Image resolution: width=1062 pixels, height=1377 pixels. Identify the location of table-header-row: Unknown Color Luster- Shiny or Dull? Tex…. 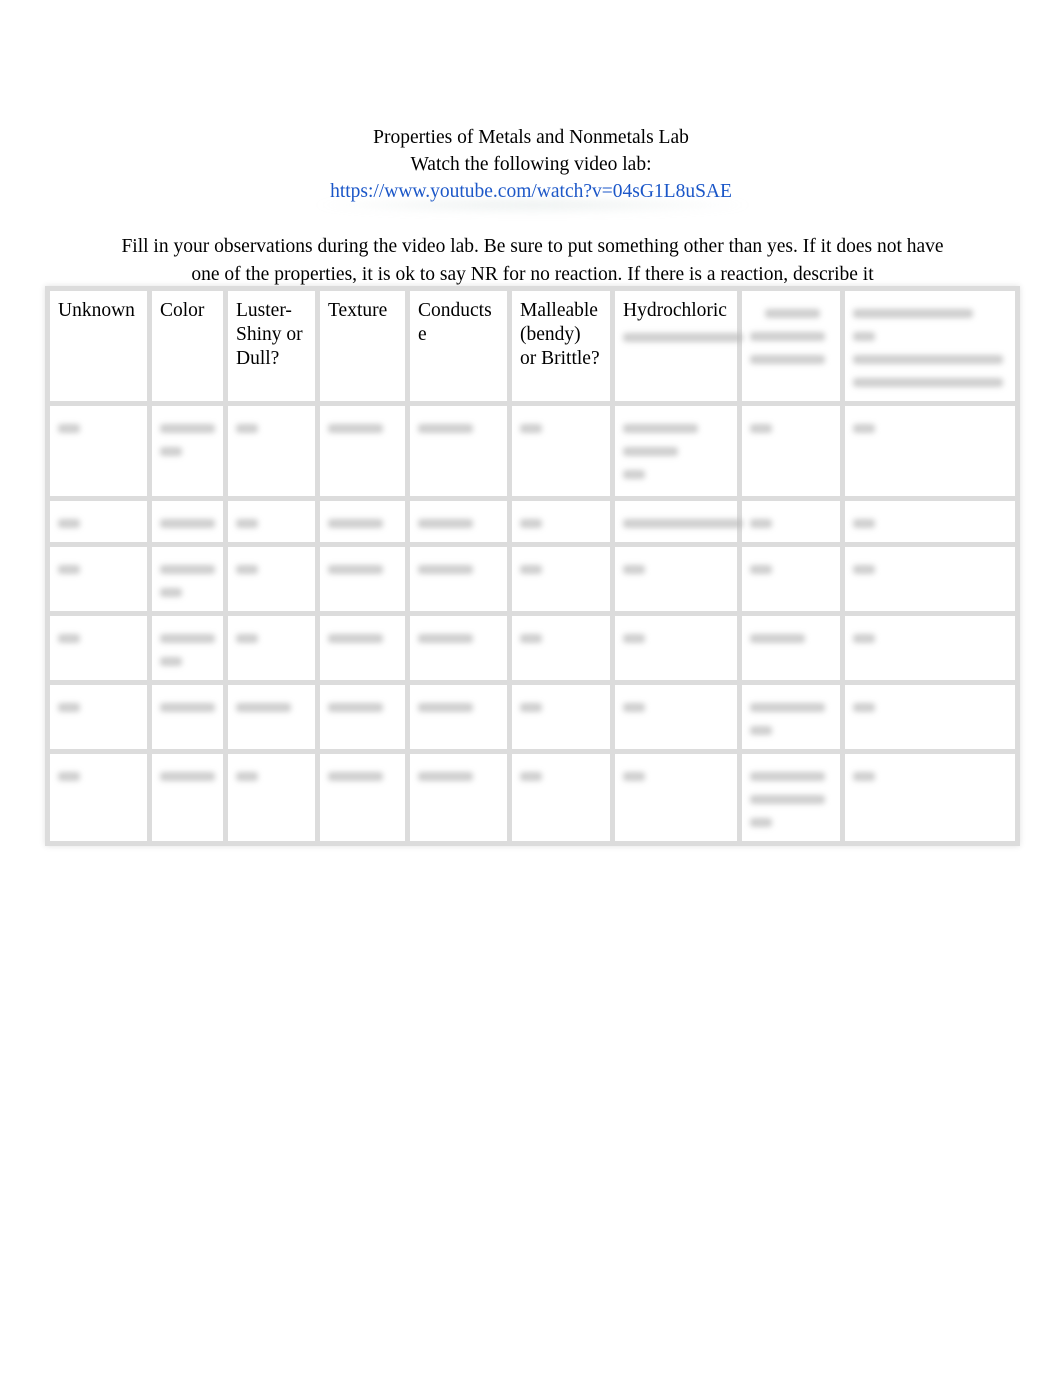
(532, 346).